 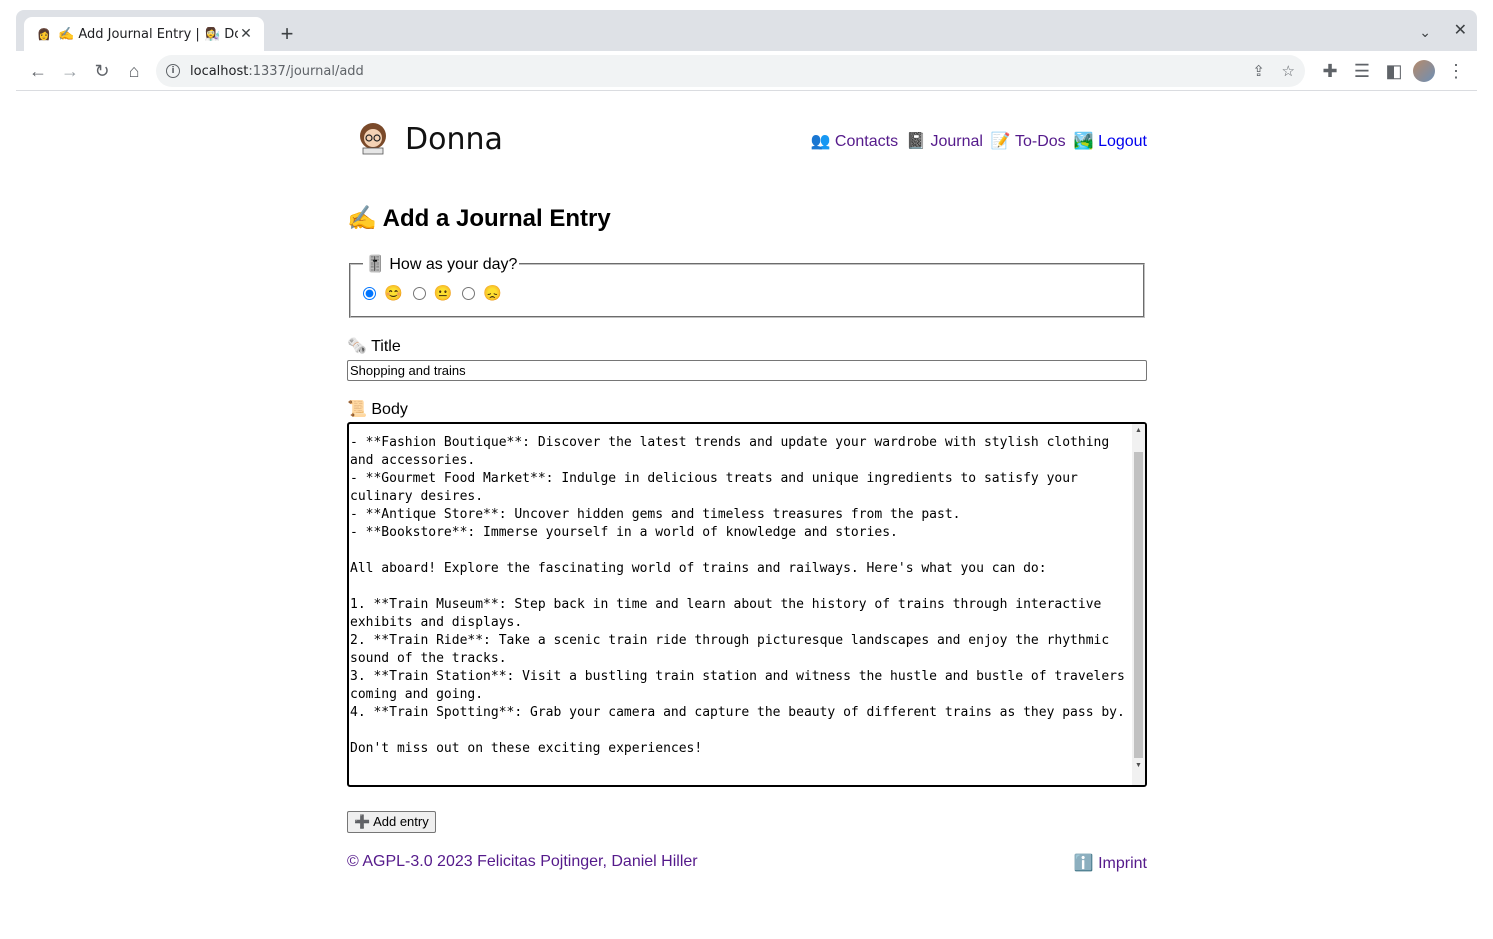 I want to click on tab-active: 👩 ✍️ Add Journal Entry | 👩‍🔬 Donna ✕, so click(x=144, y=34).